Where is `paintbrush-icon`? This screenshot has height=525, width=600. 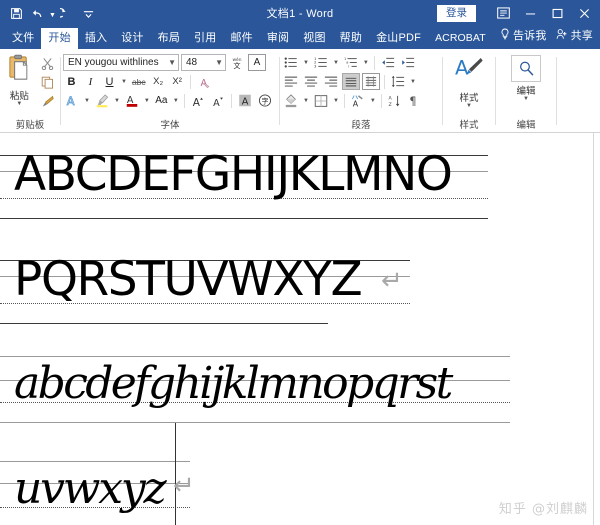
paintbrush-icon is located at coordinates (47, 101).